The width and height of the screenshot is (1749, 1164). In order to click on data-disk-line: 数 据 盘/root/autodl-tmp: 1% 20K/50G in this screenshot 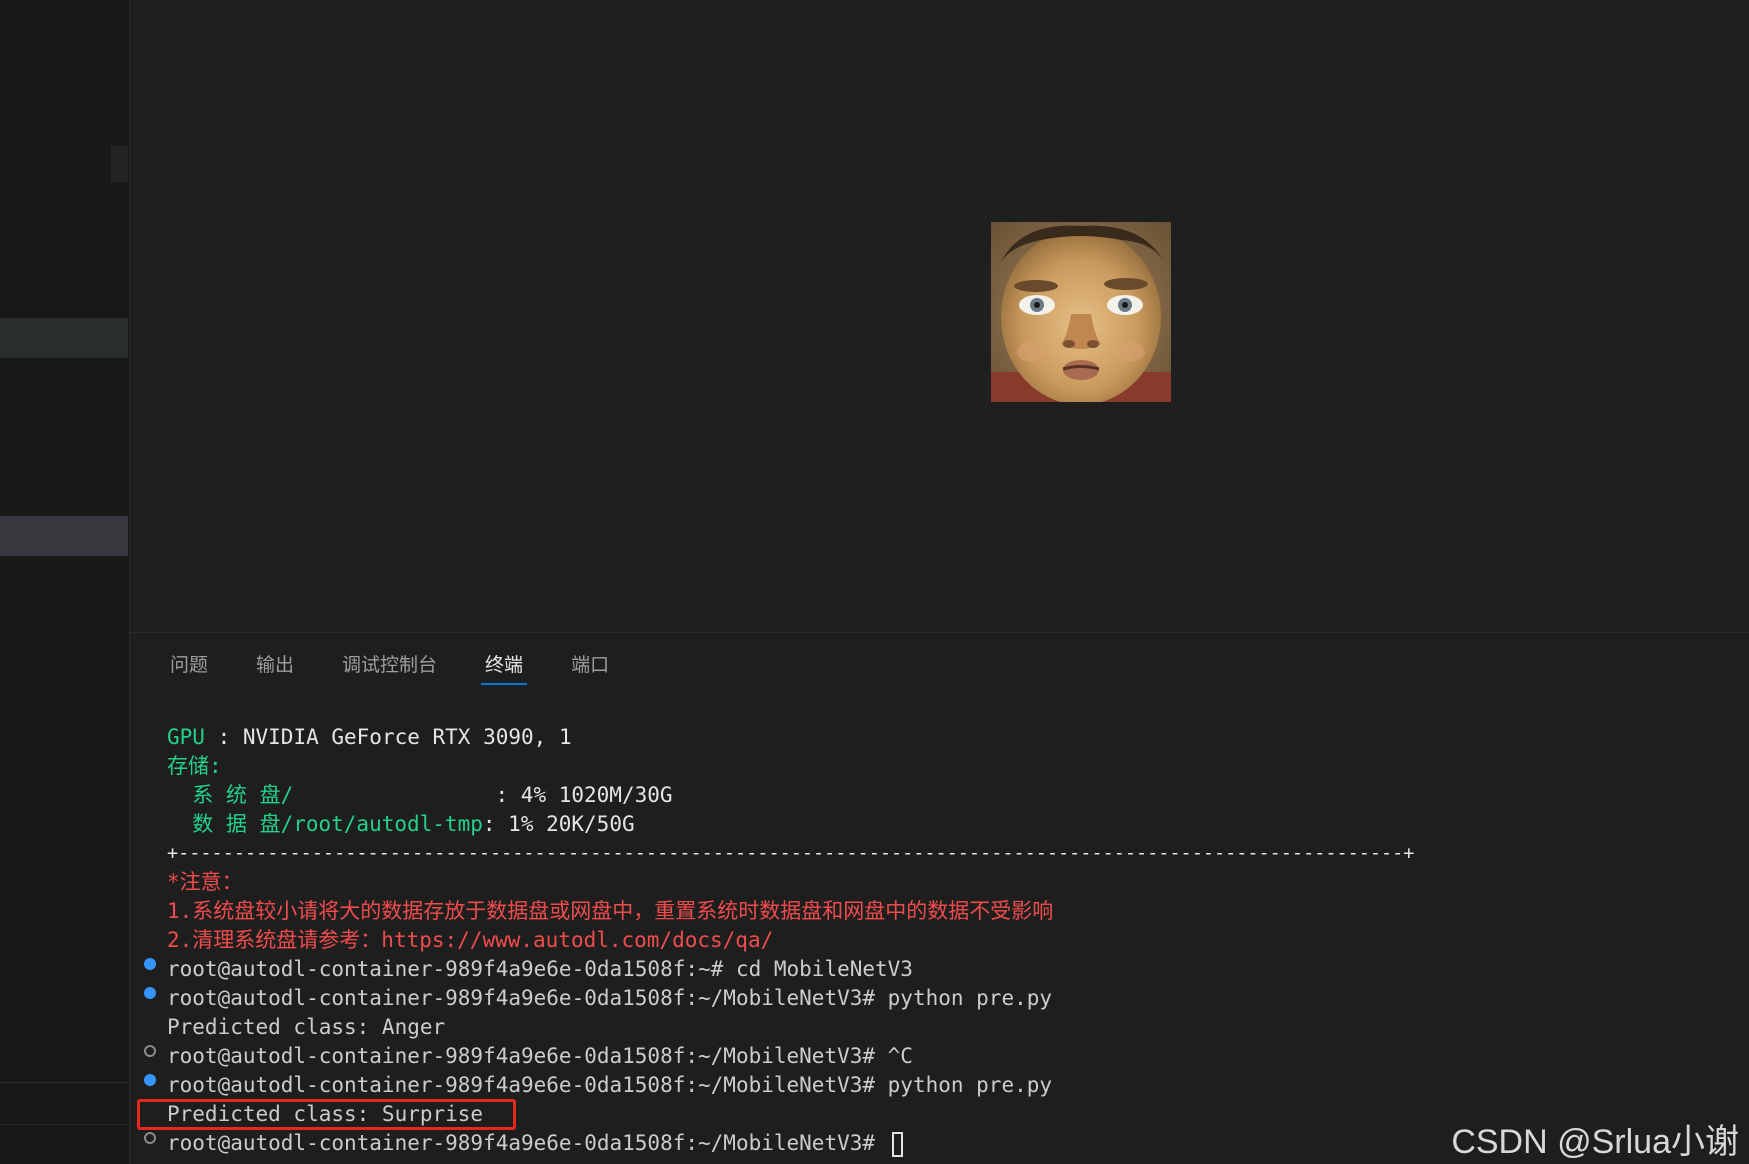, I will do `click(401, 824)`.